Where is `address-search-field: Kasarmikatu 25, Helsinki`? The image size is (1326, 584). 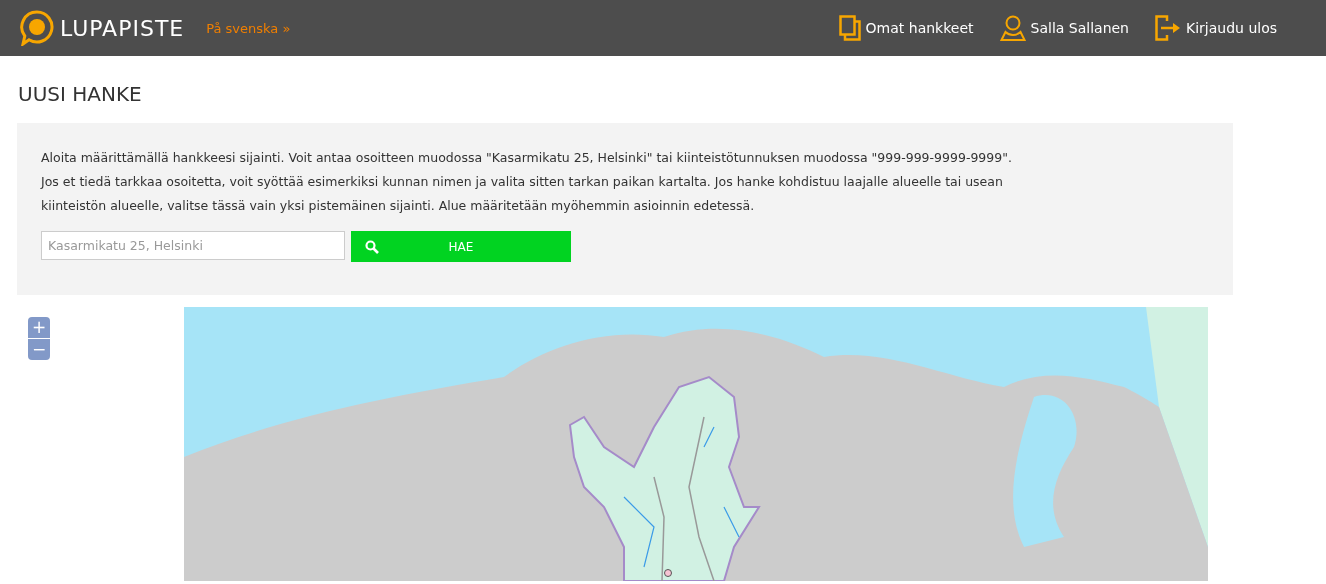 address-search-field: Kasarmikatu 25, Helsinki is located at coordinates (193, 245).